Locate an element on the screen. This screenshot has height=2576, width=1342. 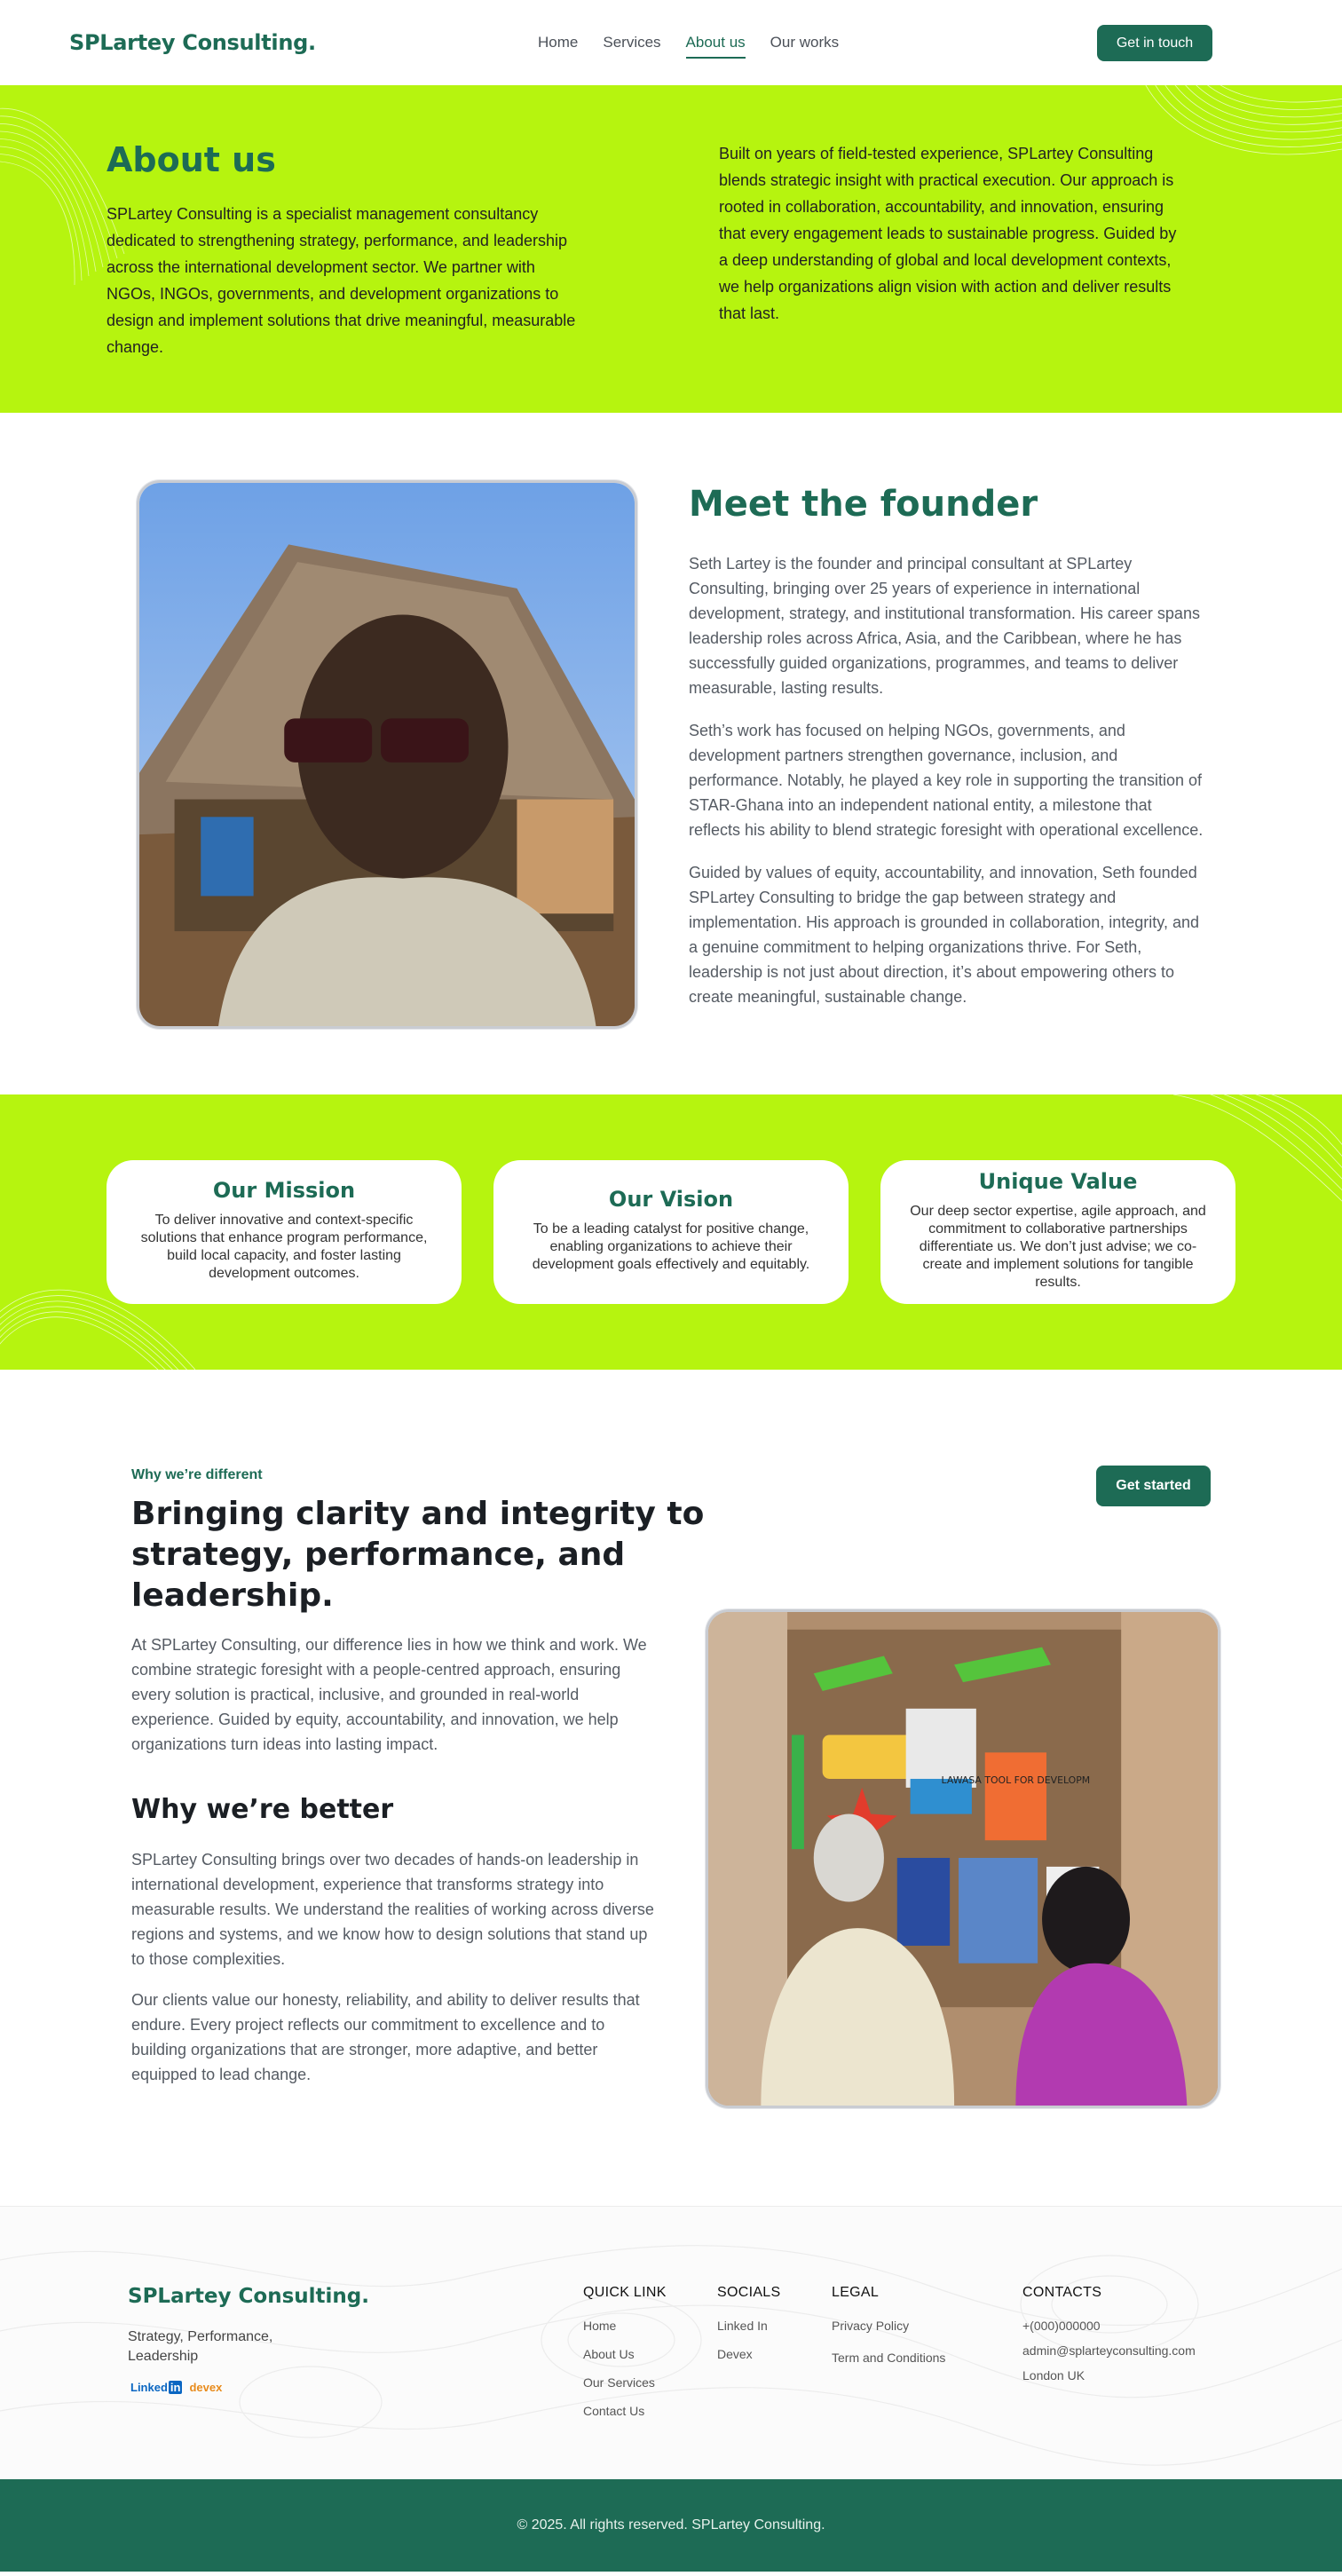
footer-link-our-services: Our Services is located at coordinates (625, 2382).